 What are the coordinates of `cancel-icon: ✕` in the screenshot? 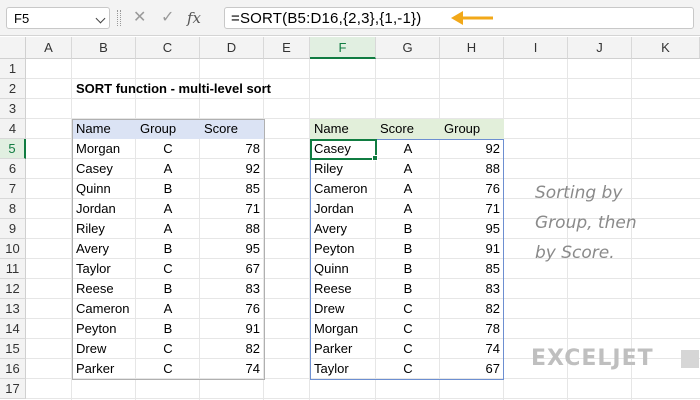 It's located at (139, 18).